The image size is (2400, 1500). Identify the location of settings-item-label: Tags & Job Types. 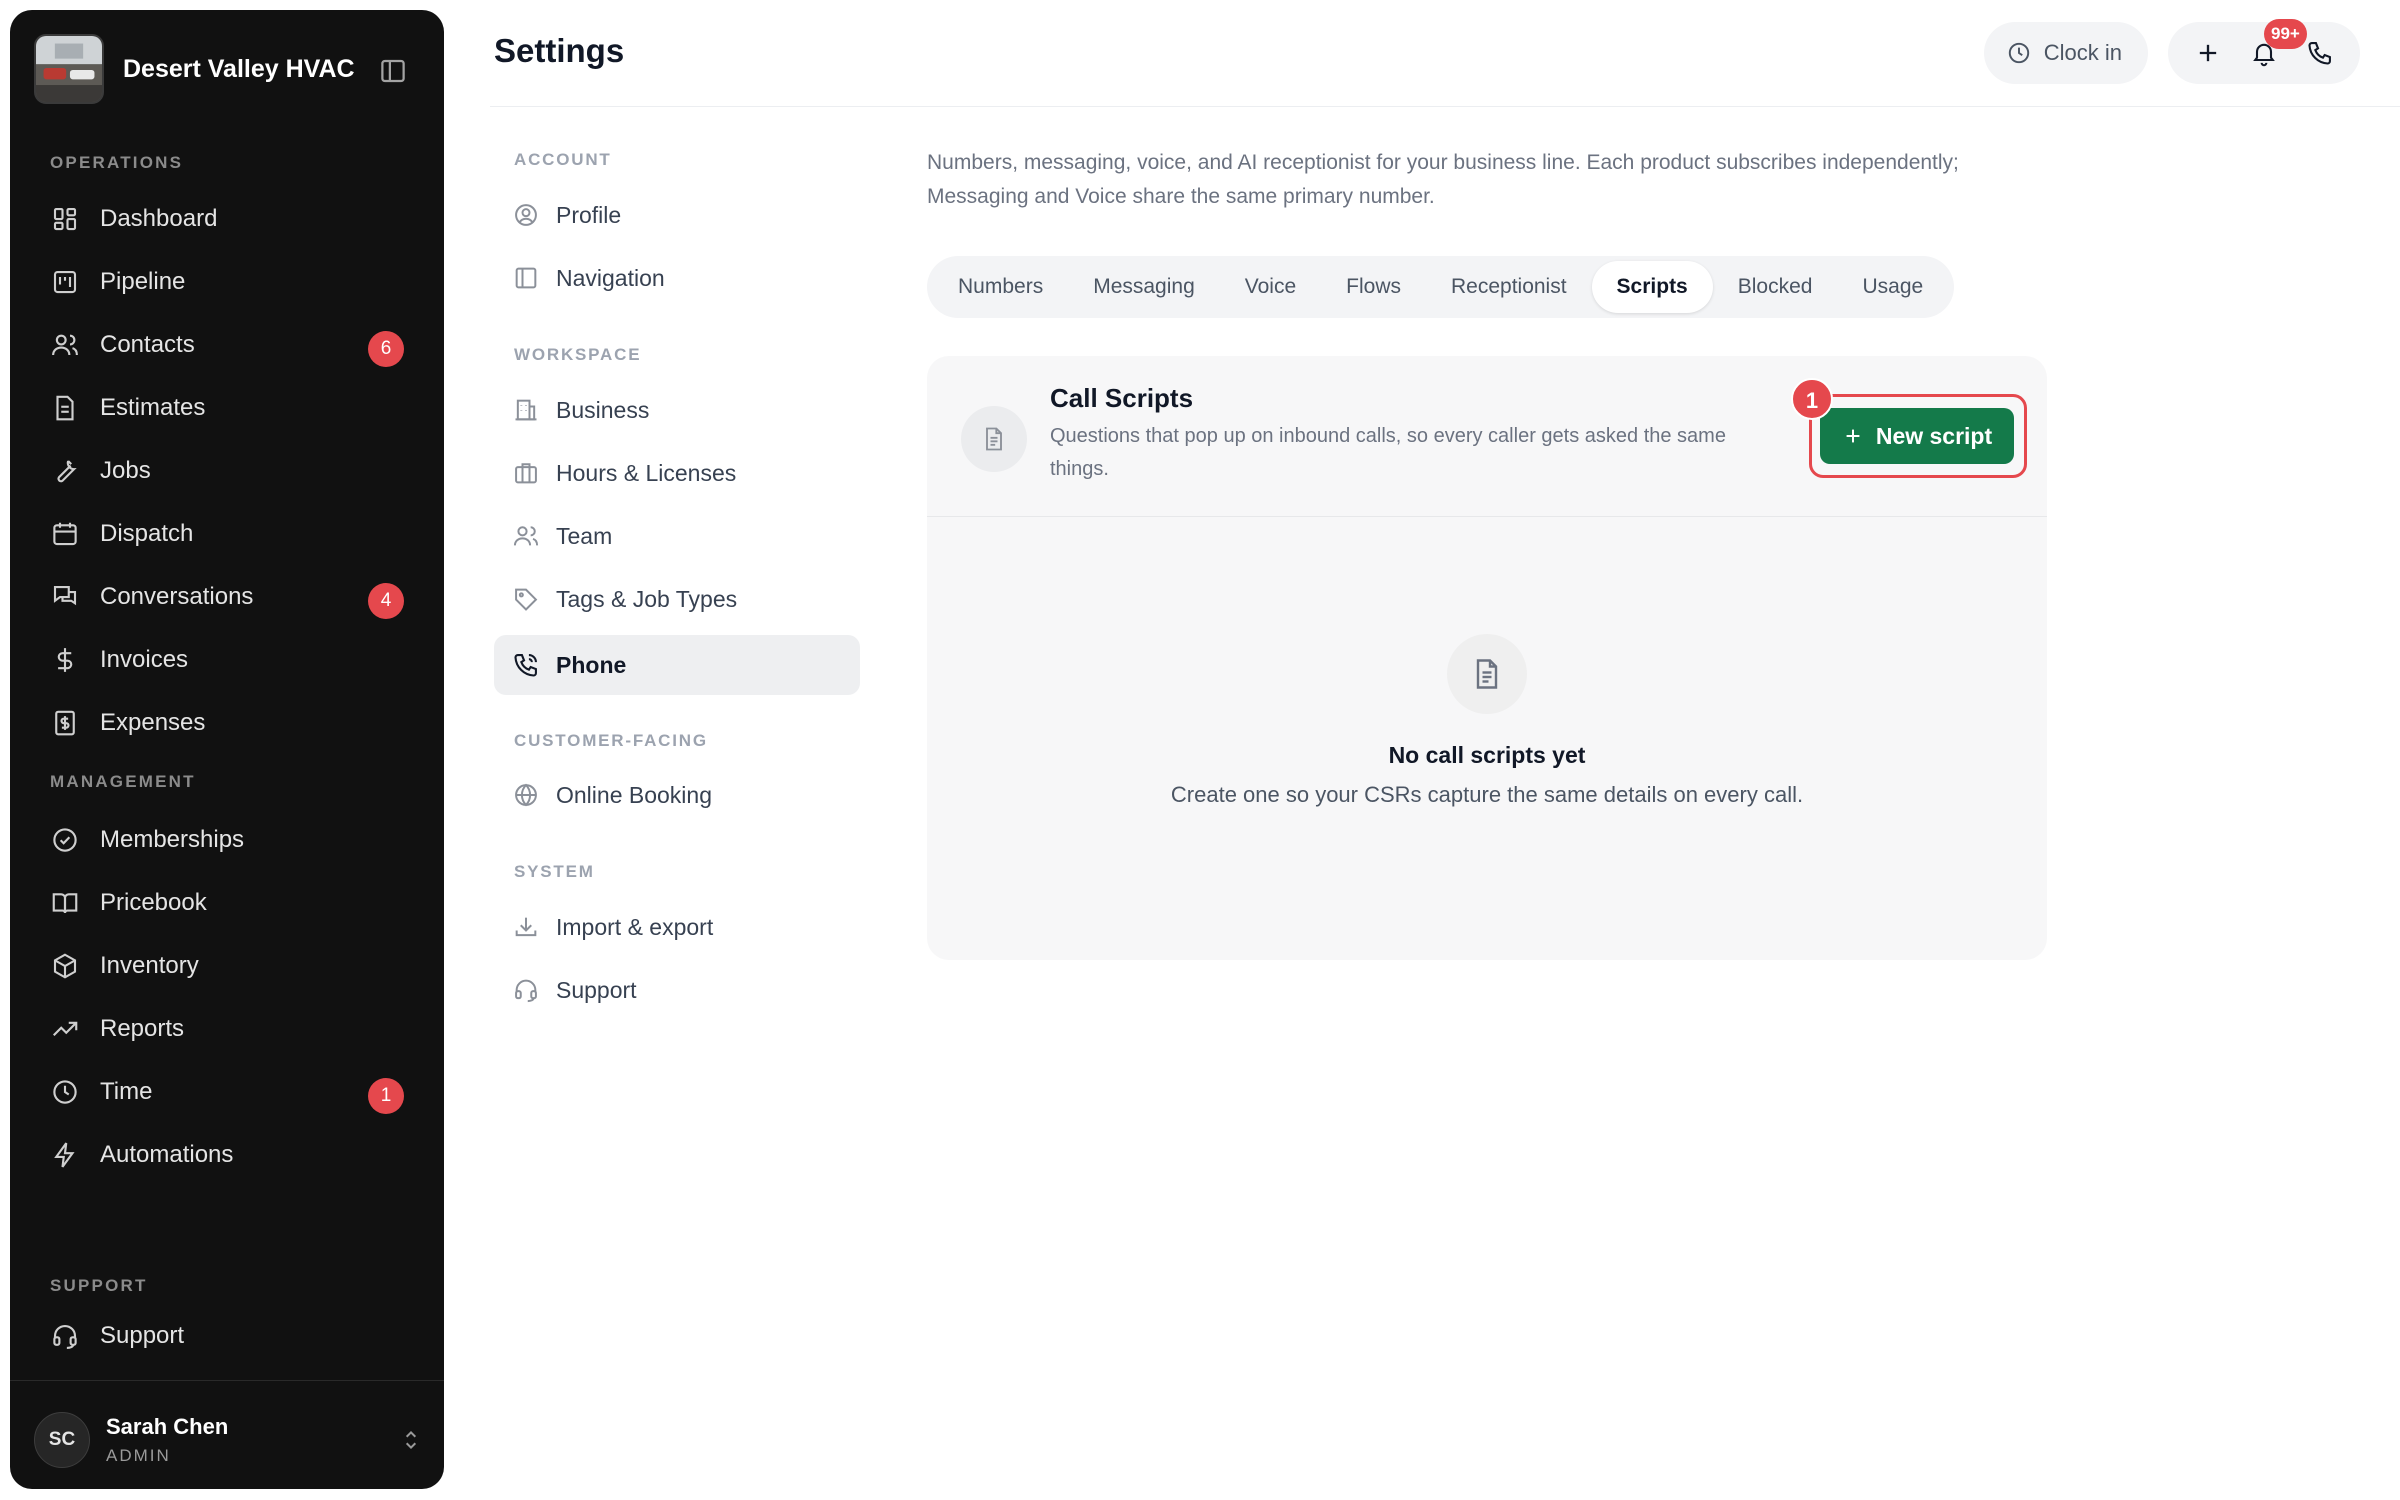
(647, 598).